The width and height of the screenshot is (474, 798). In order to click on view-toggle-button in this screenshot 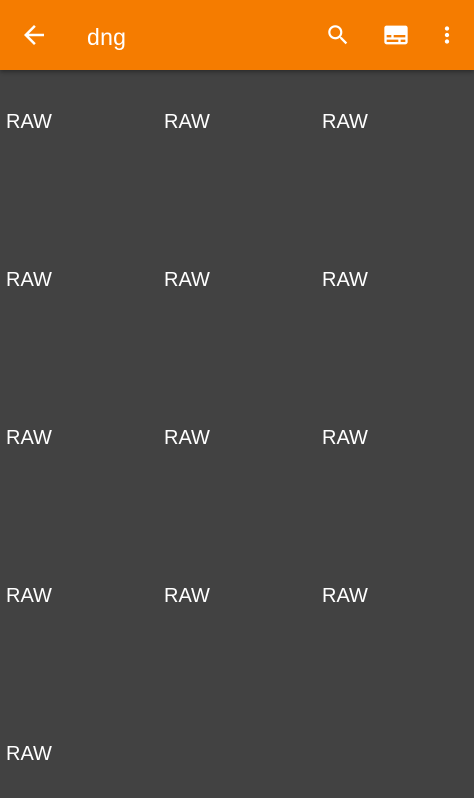, I will do `click(396, 35)`.